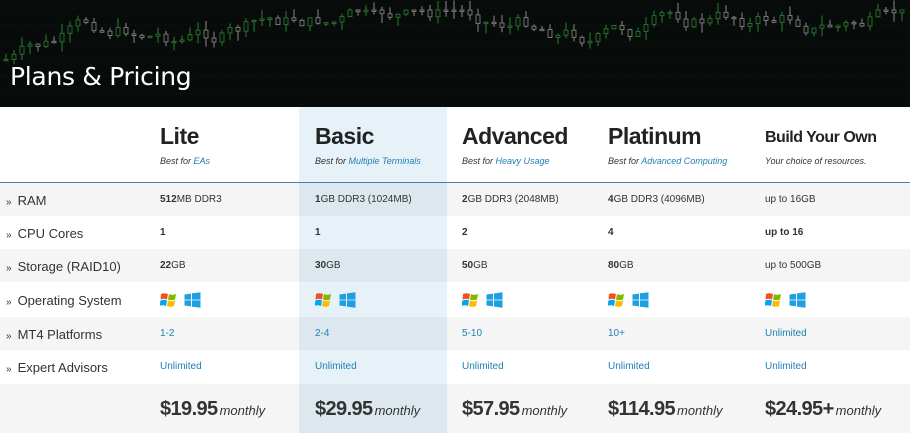 The height and width of the screenshot is (433, 910). Describe the element at coordinates (793, 265) in the screenshot. I see `feature-value: up to 500GB` at that location.